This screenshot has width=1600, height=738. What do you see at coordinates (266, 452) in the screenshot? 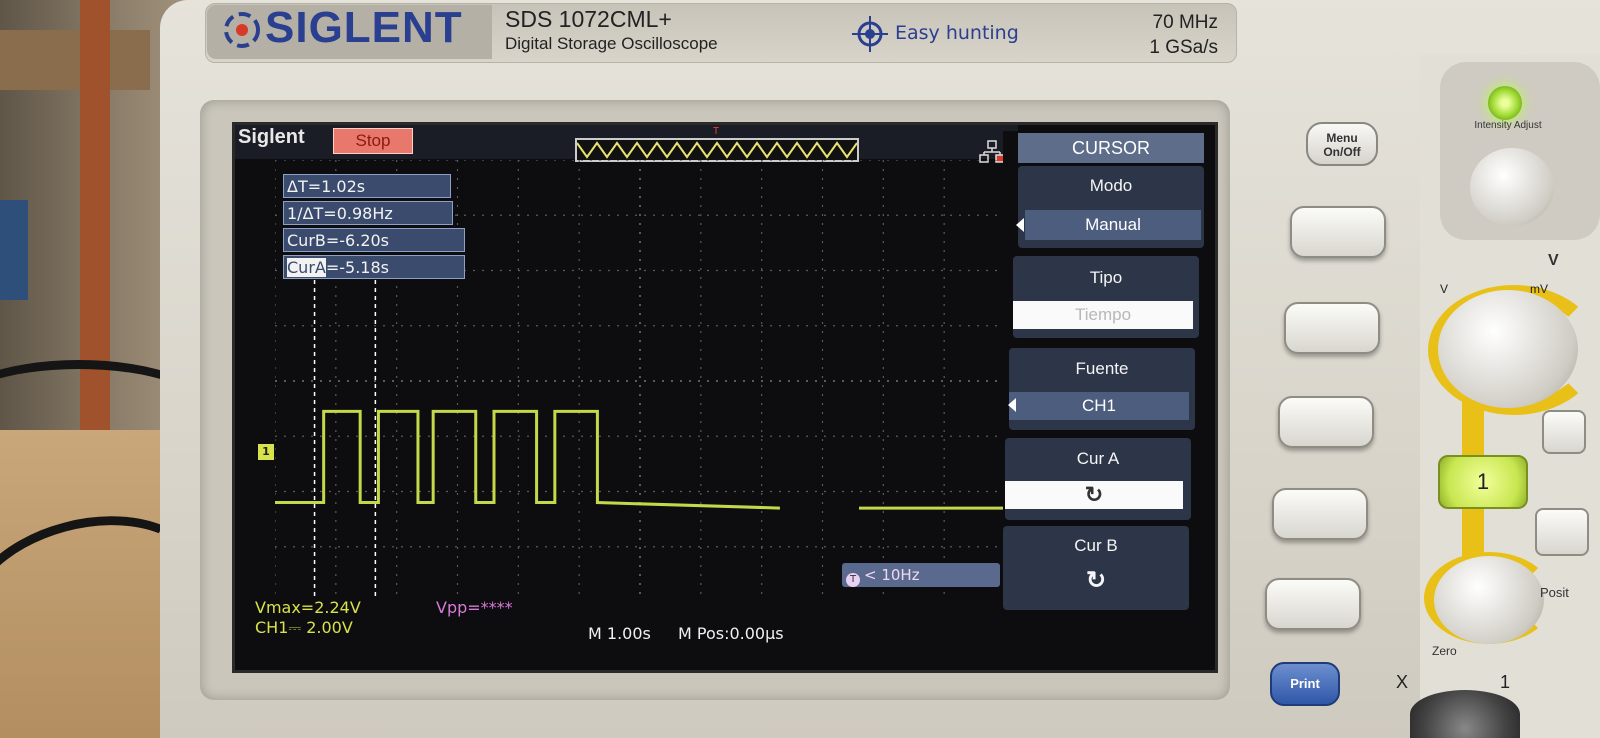
I see `ch1-level-marker: 1` at bounding box center [266, 452].